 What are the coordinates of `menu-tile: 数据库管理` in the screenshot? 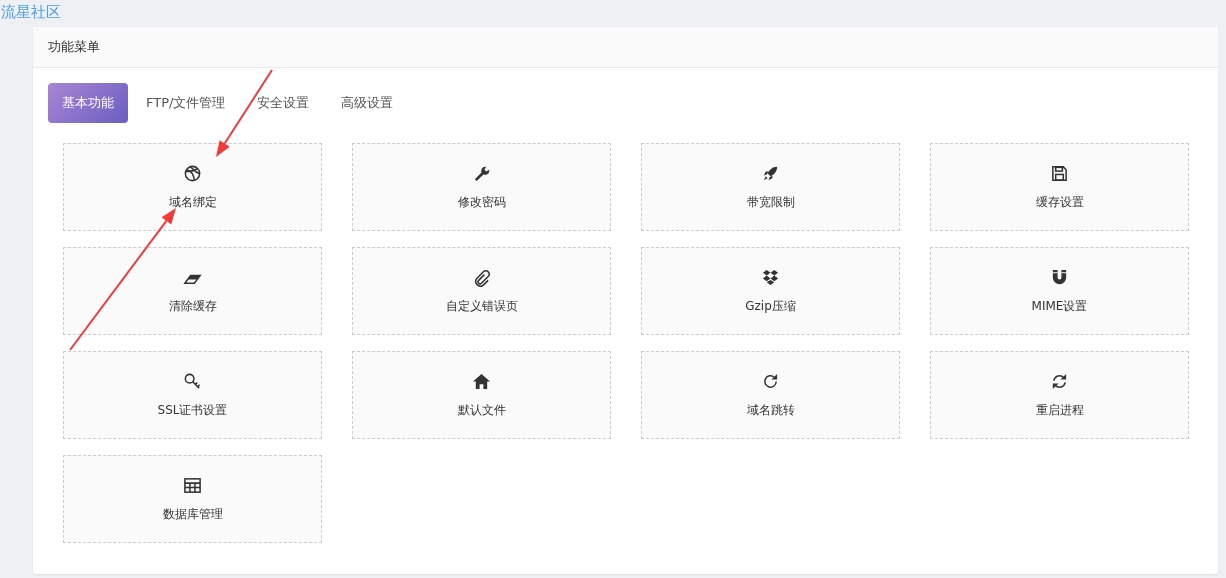 It's located at (192, 499).